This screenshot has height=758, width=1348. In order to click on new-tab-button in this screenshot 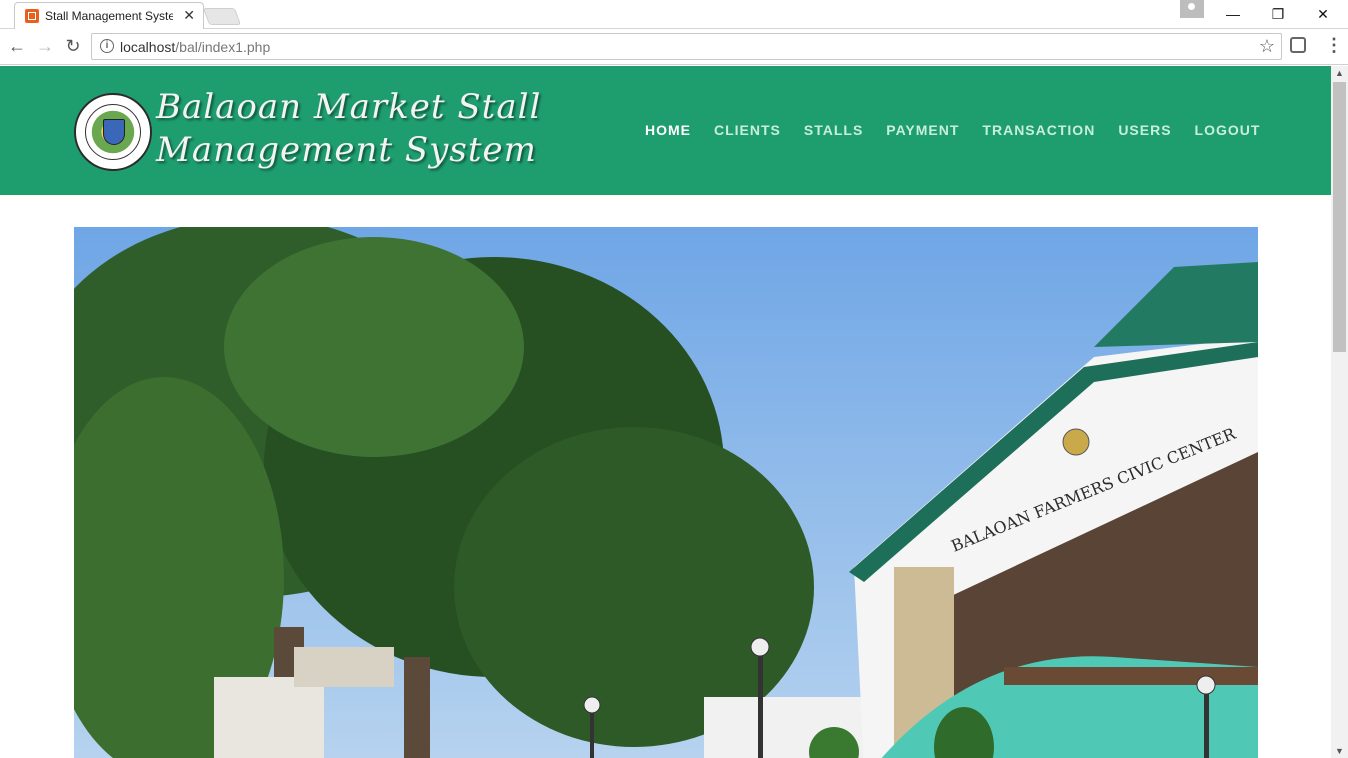, I will do `click(222, 16)`.